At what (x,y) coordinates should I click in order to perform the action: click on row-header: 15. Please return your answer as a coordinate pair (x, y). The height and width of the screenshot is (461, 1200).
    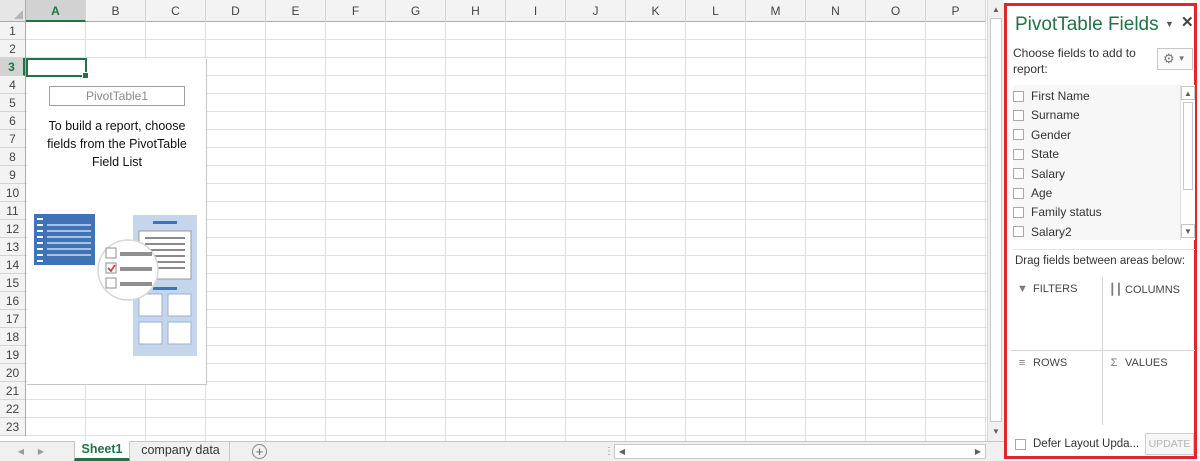
    Looking at the image, I should click on (12, 283).